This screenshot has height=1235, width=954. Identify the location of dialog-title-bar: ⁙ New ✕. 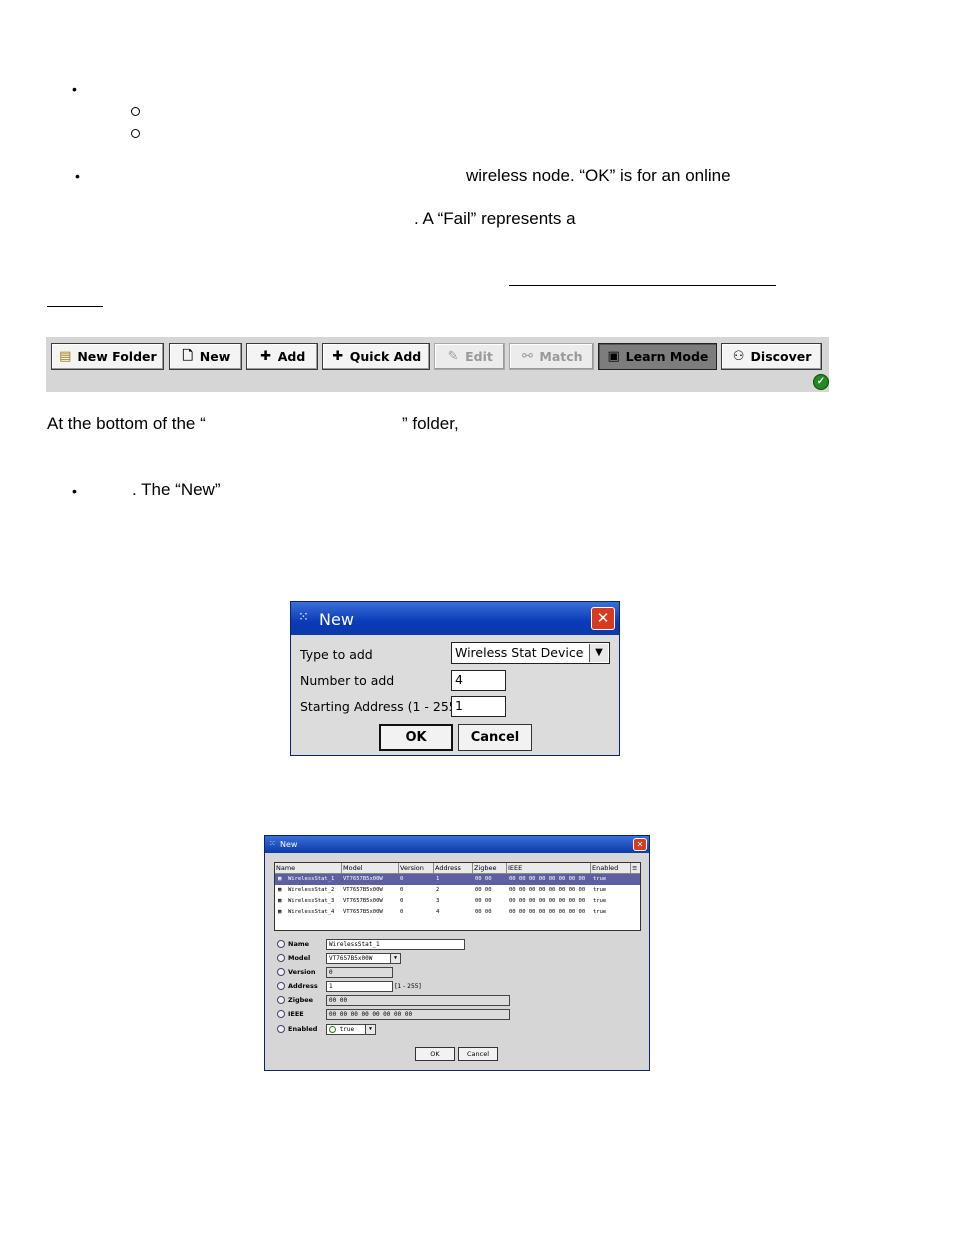
(457, 844).